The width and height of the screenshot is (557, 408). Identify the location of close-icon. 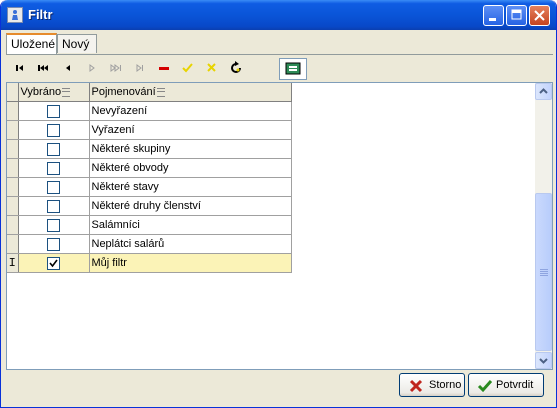
(539, 15).